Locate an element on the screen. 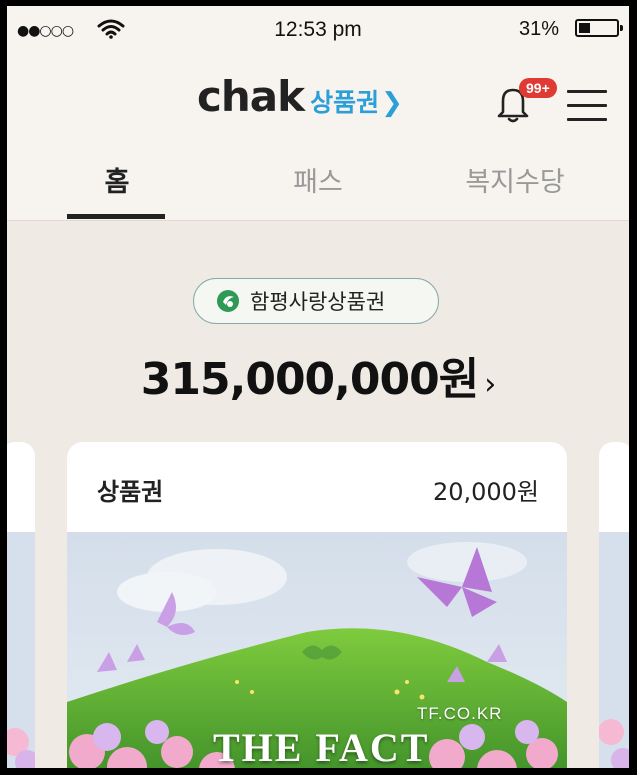 The image size is (637, 775). logo-main: chak is located at coordinates (251, 96).